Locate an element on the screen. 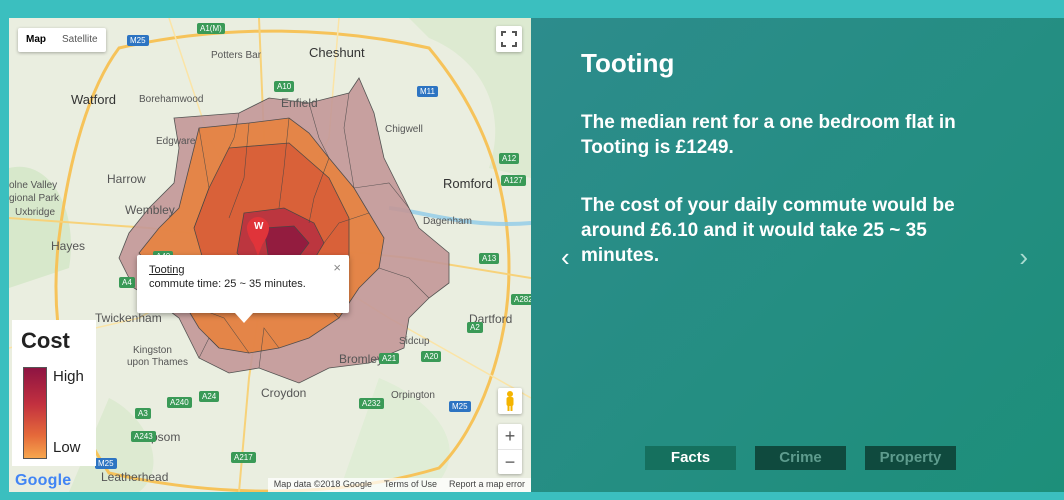 This screenshot has width=1064, height=500. zoom-control: + − is located at coordinates (510, 449).